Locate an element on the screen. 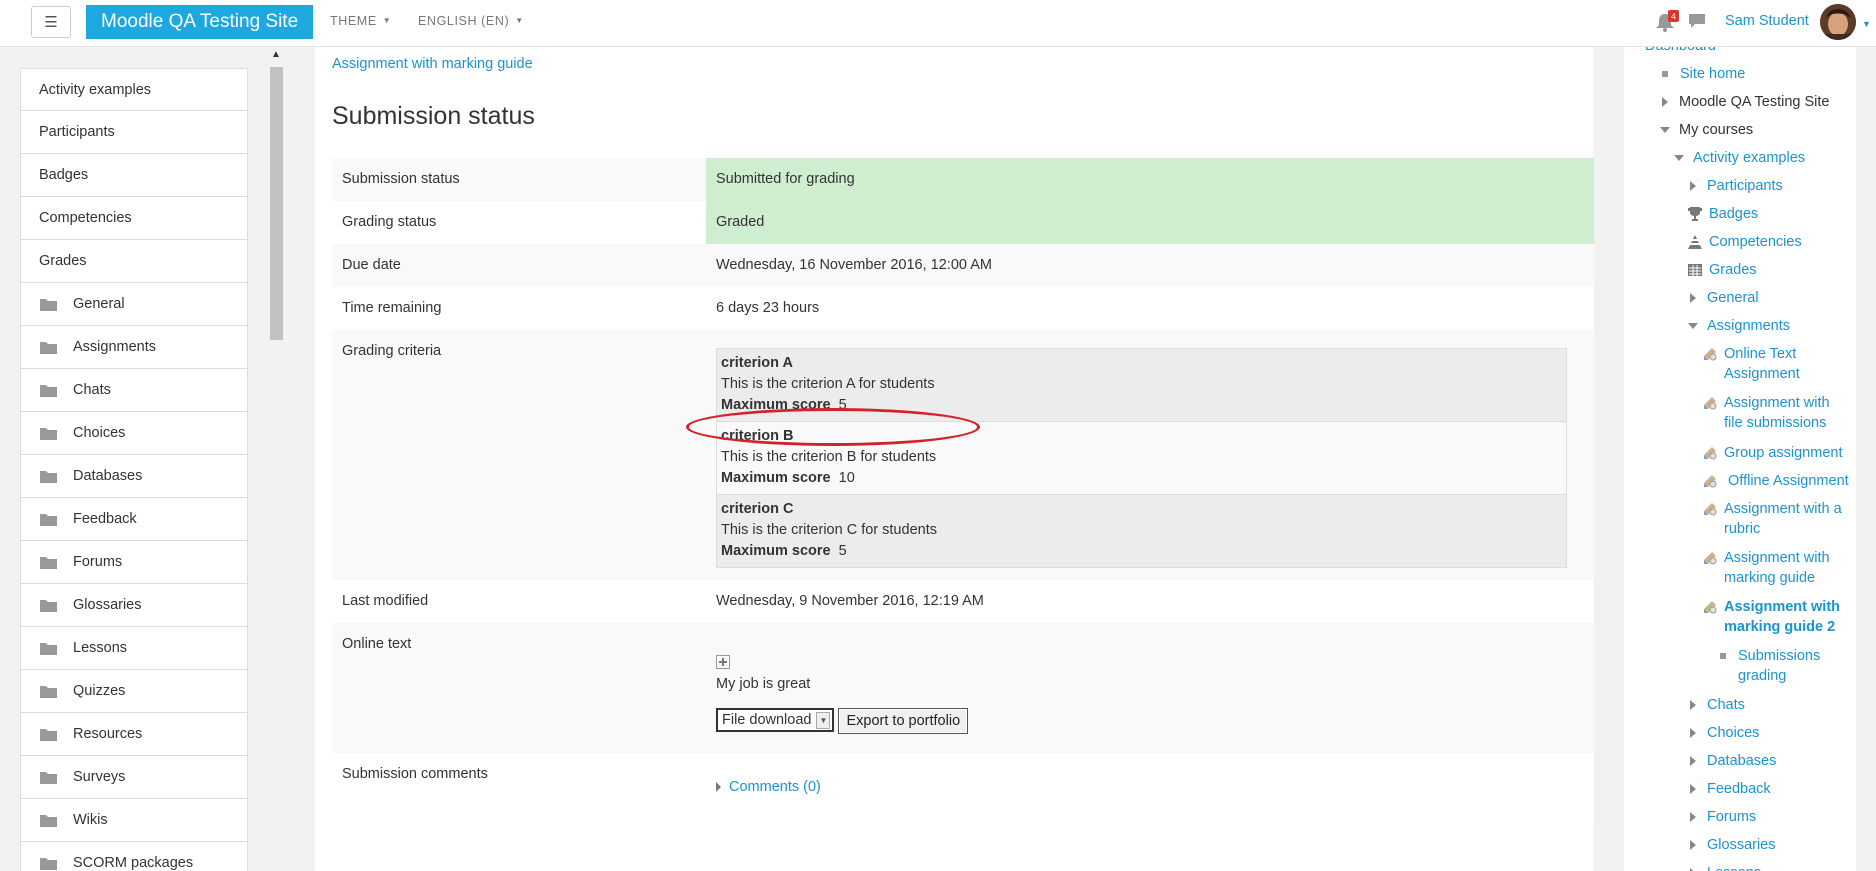  nav-label: Participants is located at coordinates (1745, 186).